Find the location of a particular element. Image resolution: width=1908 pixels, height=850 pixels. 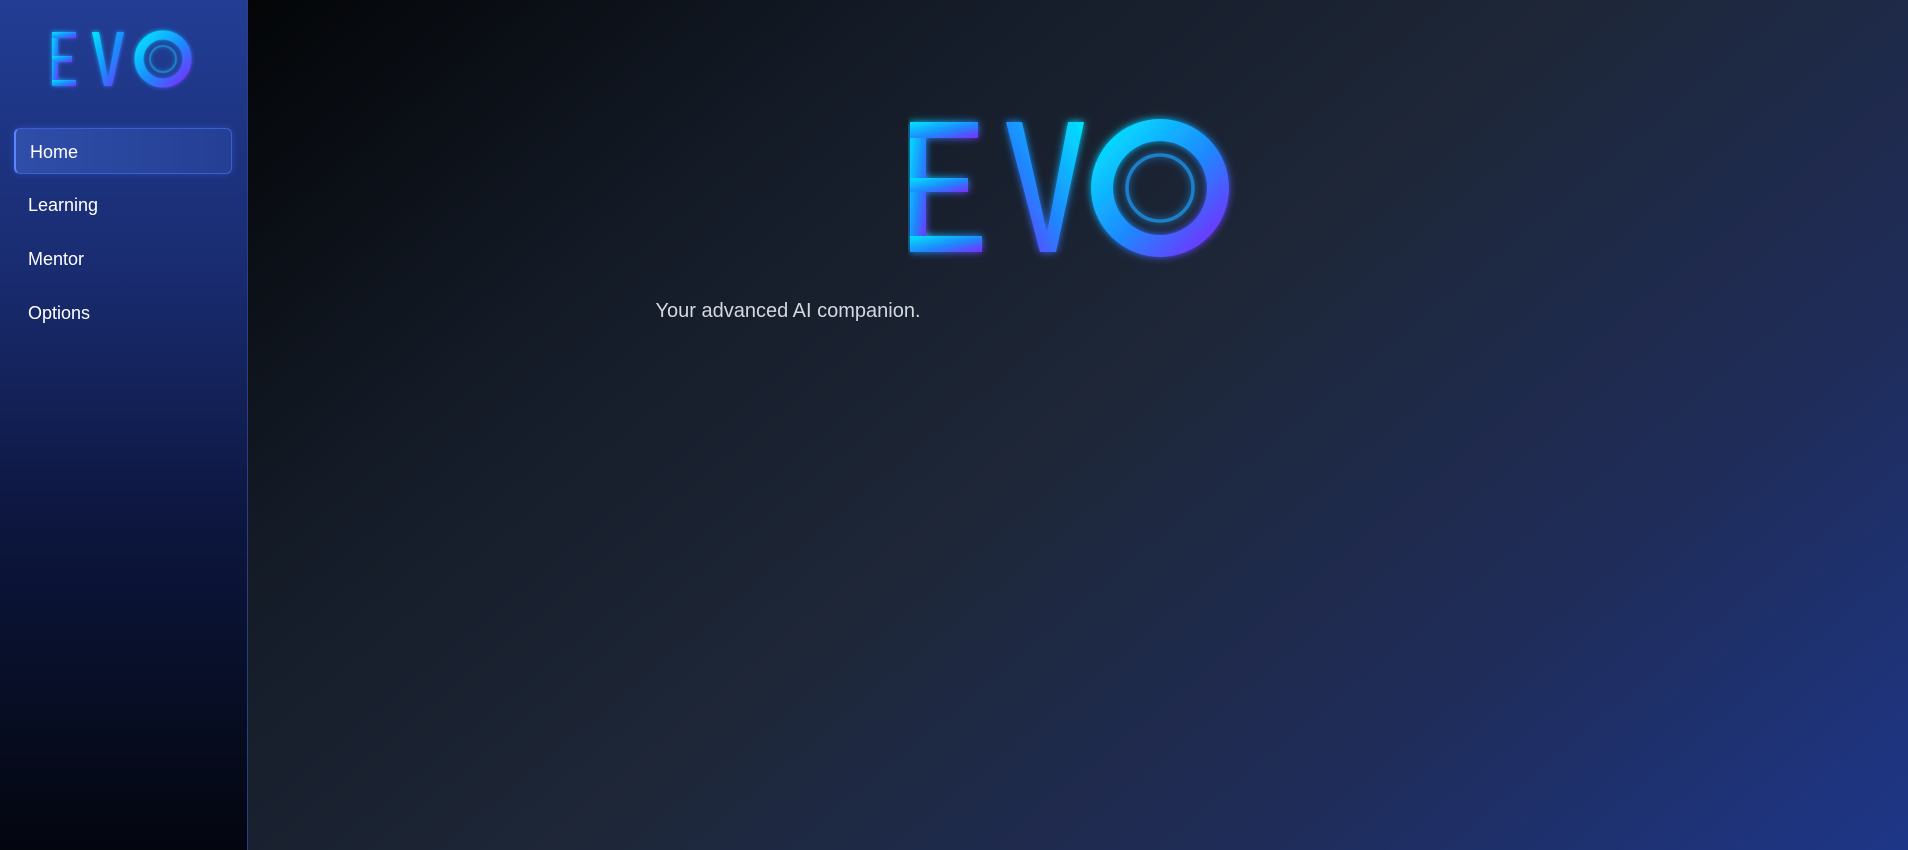

sidebar: Home Learning Mentor Options is located at coordinates (124, 425).